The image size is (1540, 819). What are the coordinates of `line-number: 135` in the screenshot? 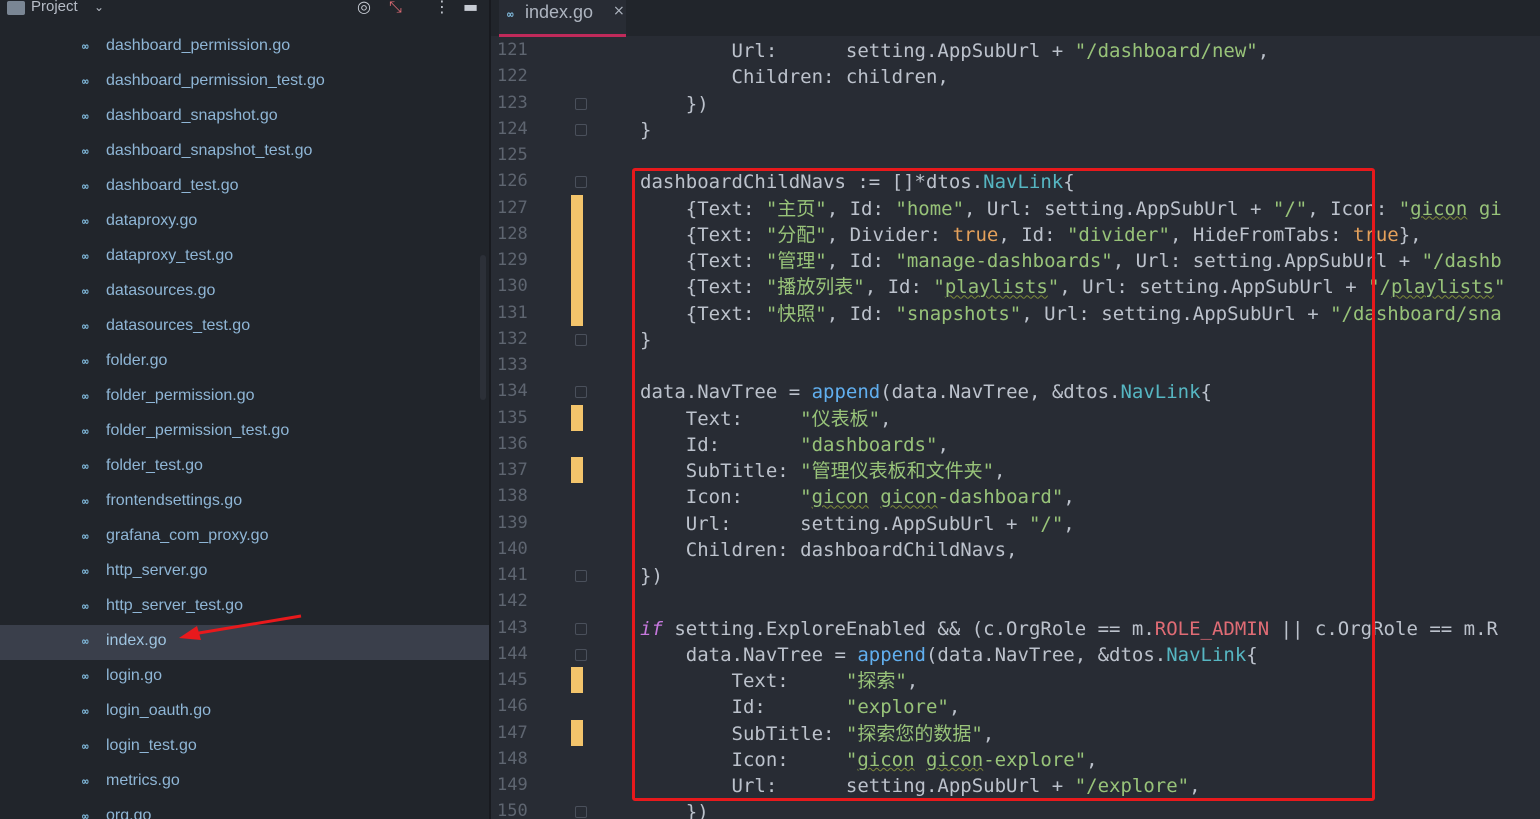 It's located at (512, 417).